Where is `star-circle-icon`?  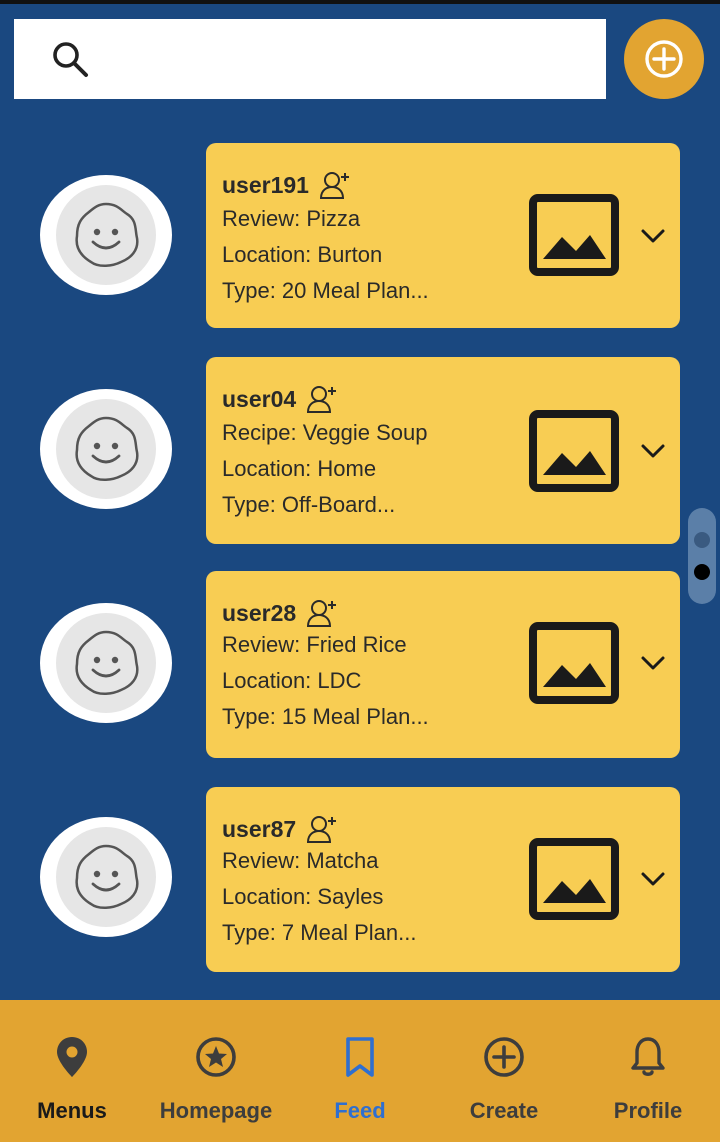
star-circle-icon is located at coordinates (216, 1057).